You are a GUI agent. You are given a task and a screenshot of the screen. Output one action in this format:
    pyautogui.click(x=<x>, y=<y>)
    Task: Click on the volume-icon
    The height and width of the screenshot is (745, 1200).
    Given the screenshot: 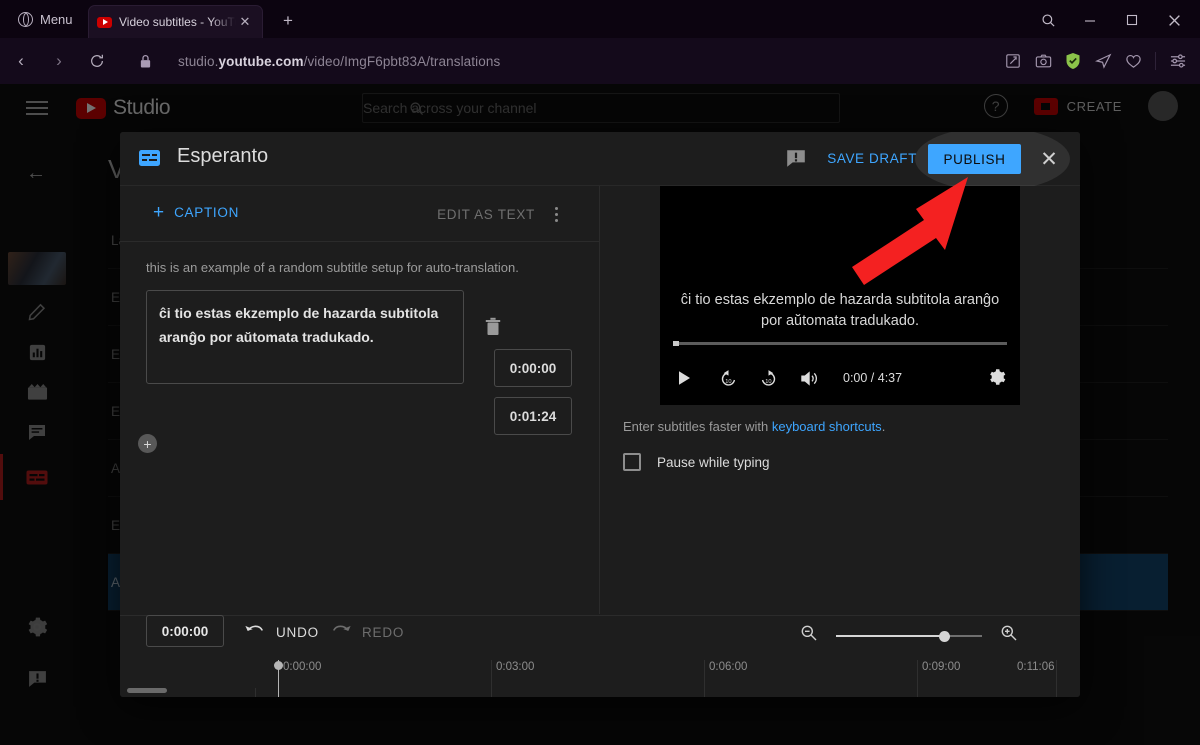 What is the action you would take?
    pyautogui.click(x=809, y=378)
    